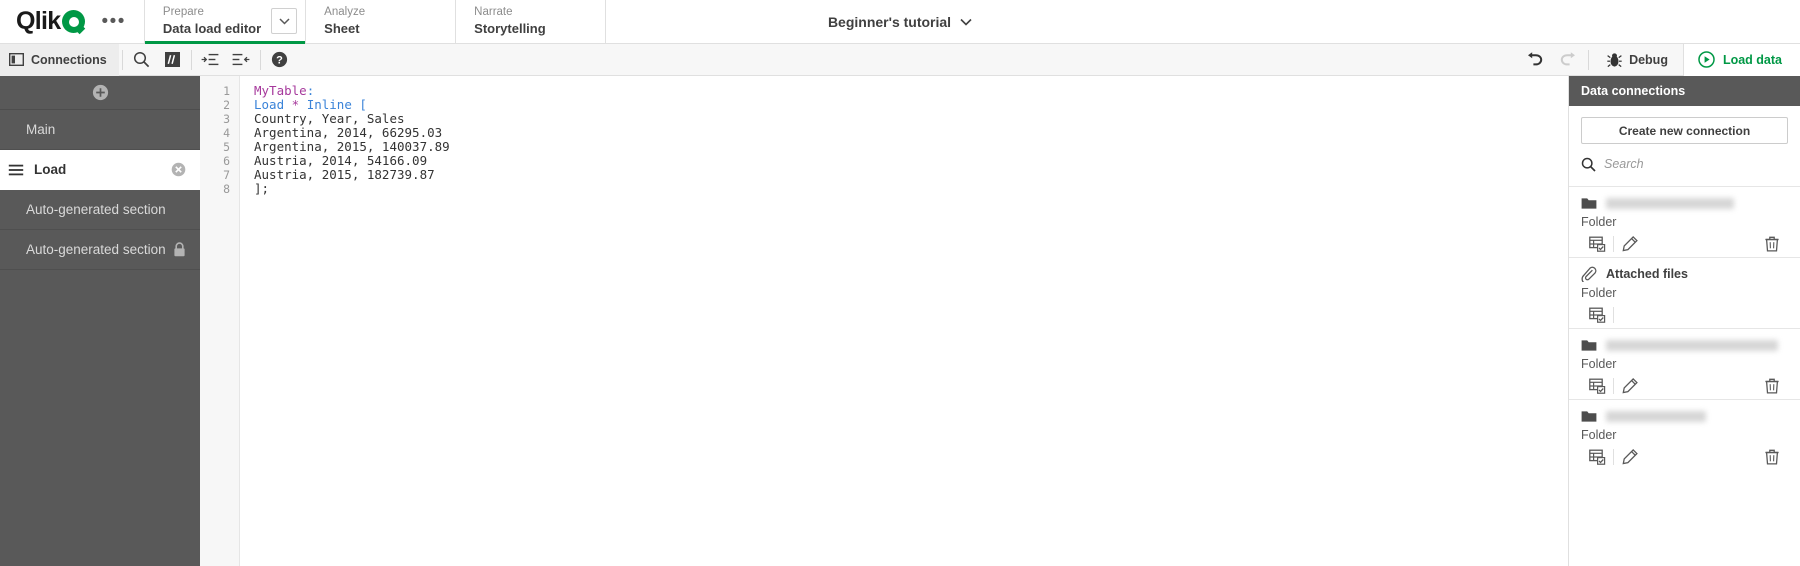 This screenshot has width=1800, height=566. What do you see at coordinates (1599, 364) in the screenshot?
I see `connection-type-label: Folder` at bounding box center [1599, 364].